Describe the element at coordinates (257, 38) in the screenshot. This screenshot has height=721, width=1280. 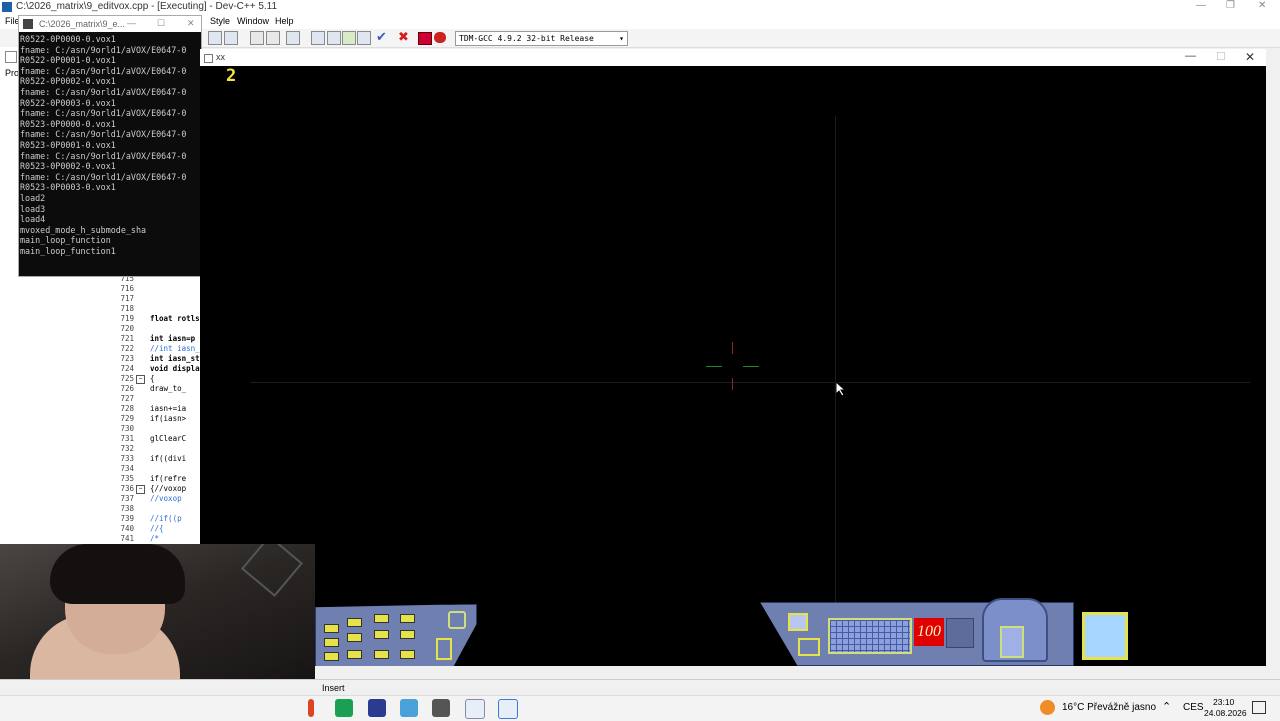
I see `undo-icon` at that location.